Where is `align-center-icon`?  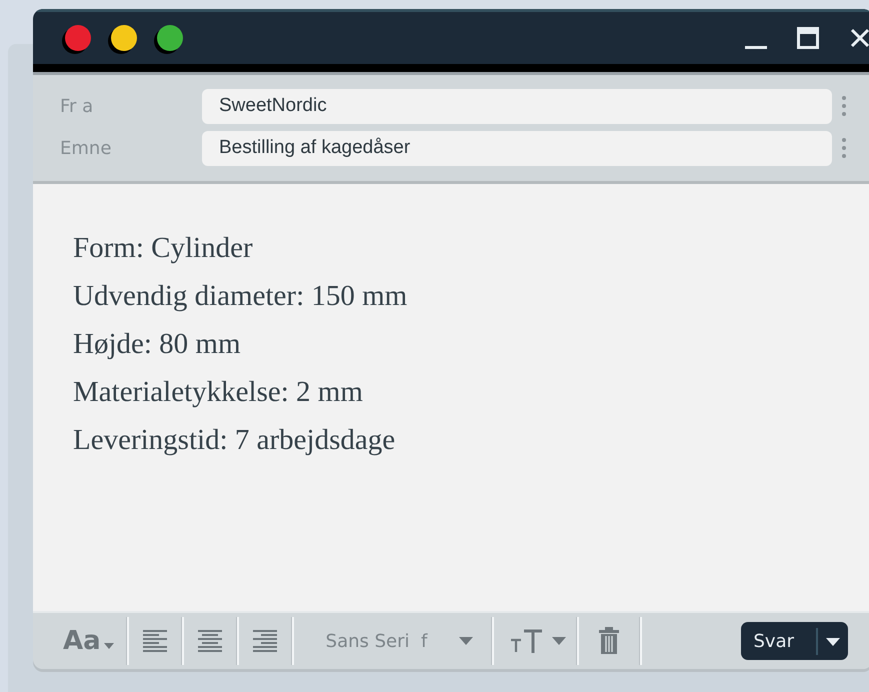 align-center-icon is located at coordinates (210, 641).